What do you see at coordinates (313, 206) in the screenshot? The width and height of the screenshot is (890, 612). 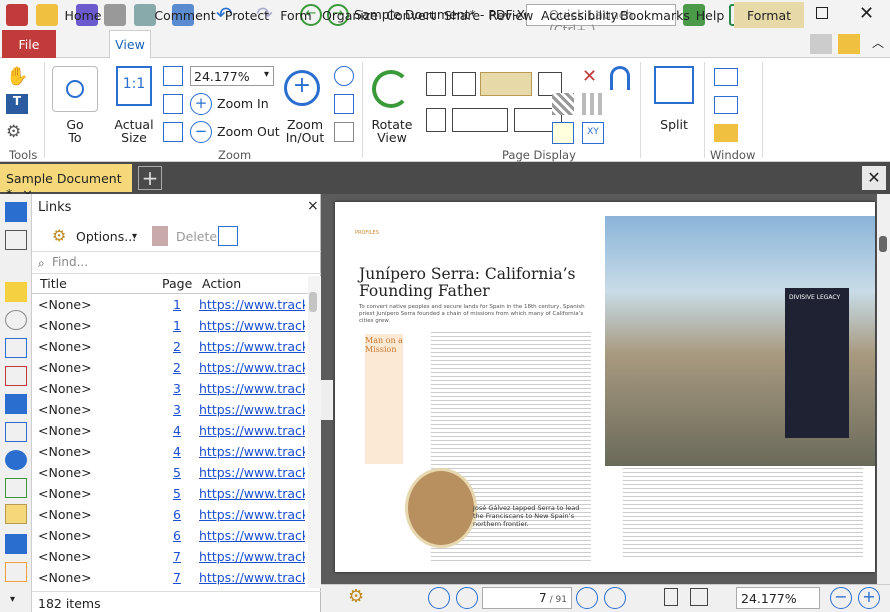 I see `close-panel-icon: ×` at bounding box center [313, 206].